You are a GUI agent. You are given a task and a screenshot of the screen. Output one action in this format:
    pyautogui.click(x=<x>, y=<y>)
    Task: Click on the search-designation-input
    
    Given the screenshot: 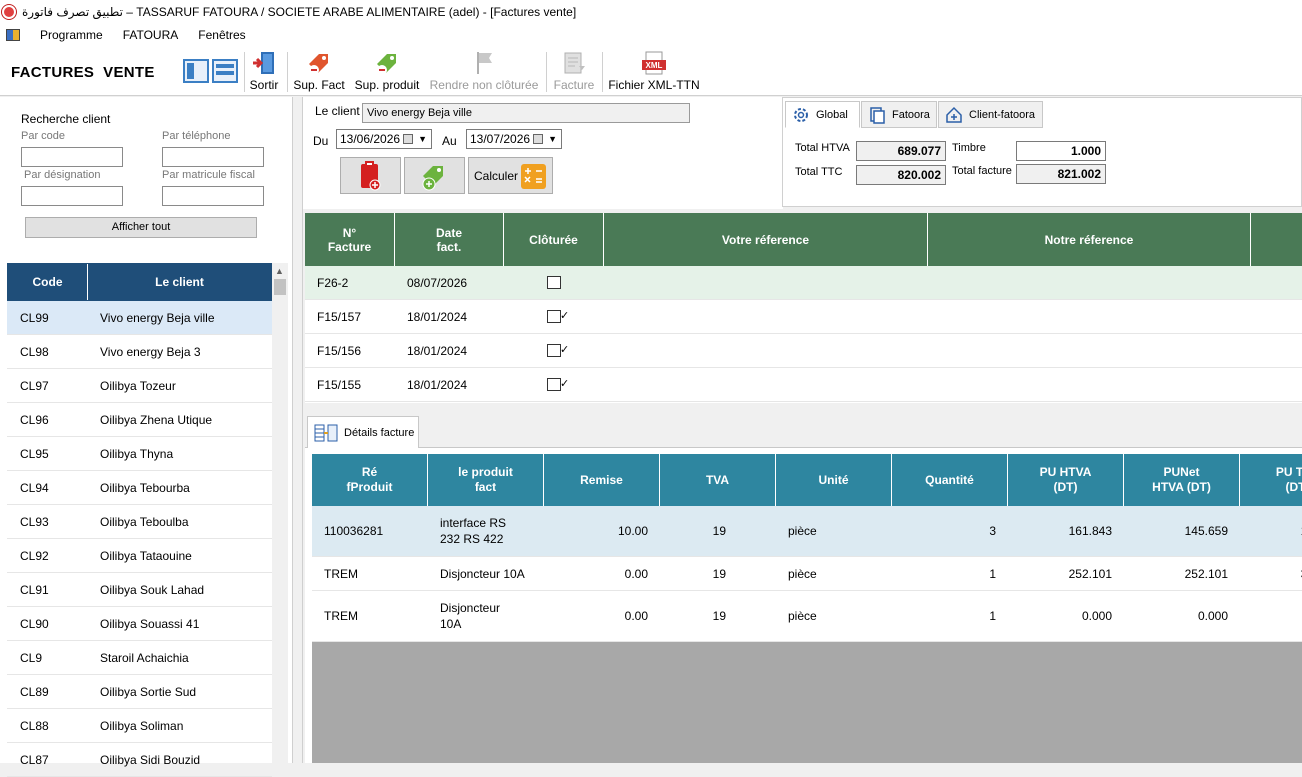 What is the action you would take?
    pyautogui.click(x=72, y=196)
    